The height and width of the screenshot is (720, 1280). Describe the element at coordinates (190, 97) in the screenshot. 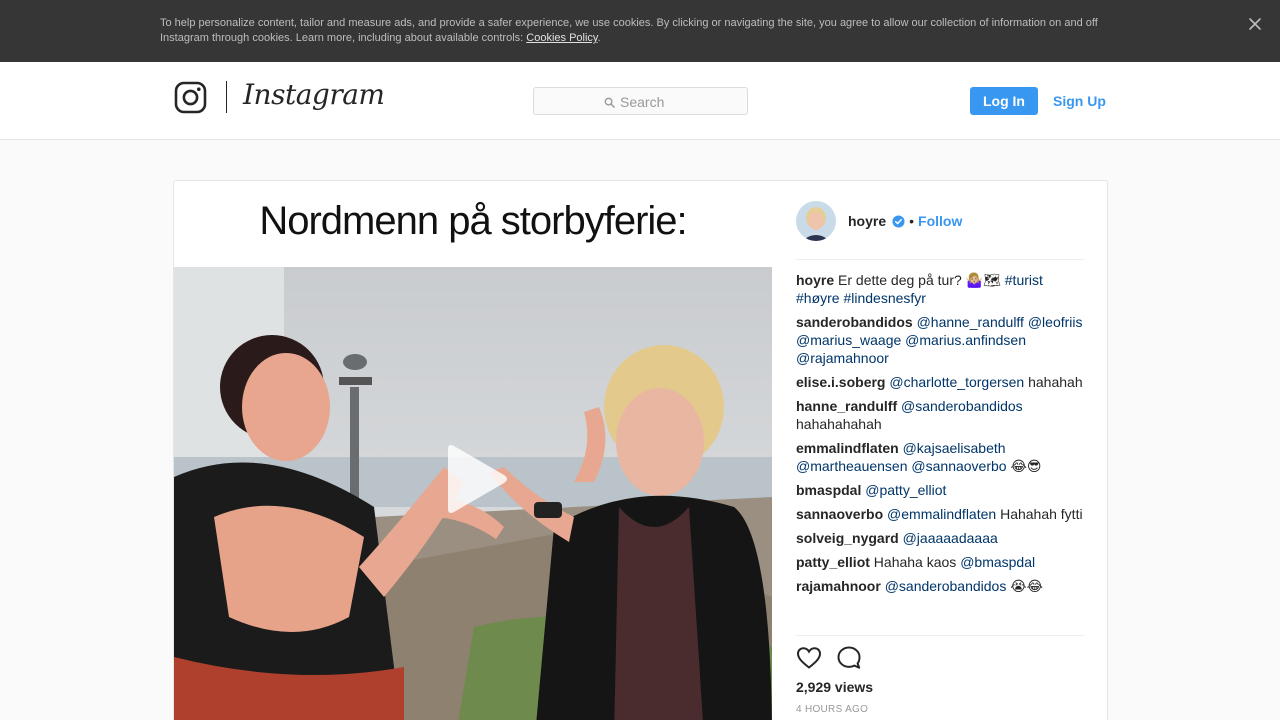

I see `instagram-glyph-icon` at that location.